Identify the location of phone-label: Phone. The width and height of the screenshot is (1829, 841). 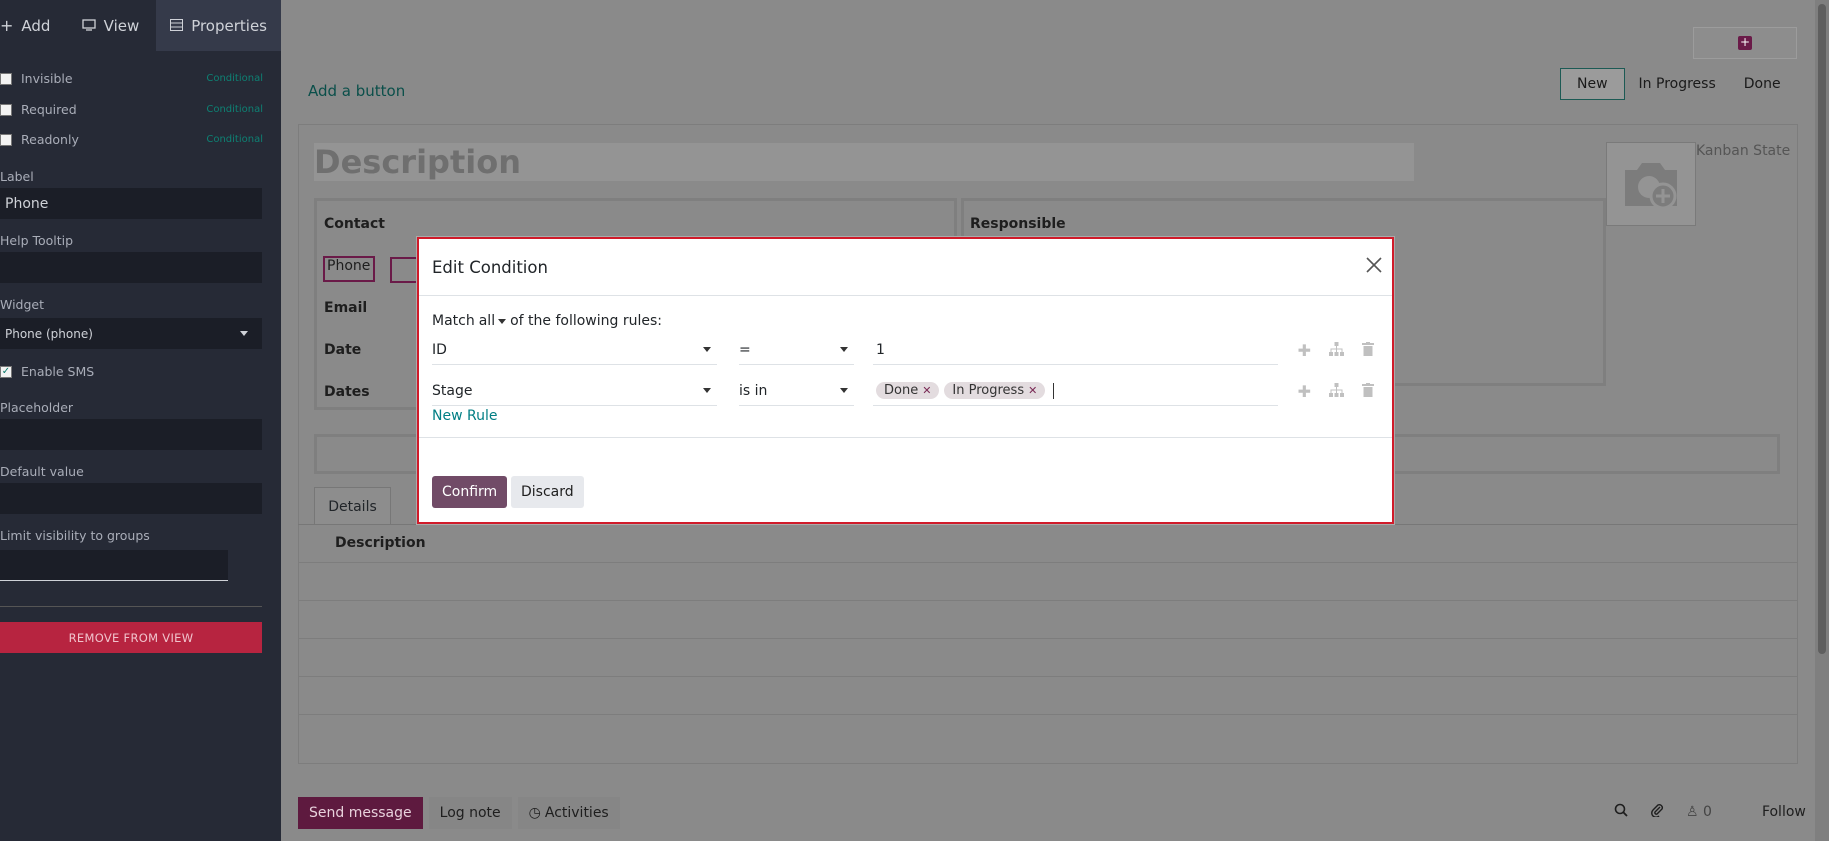
(349, 266).